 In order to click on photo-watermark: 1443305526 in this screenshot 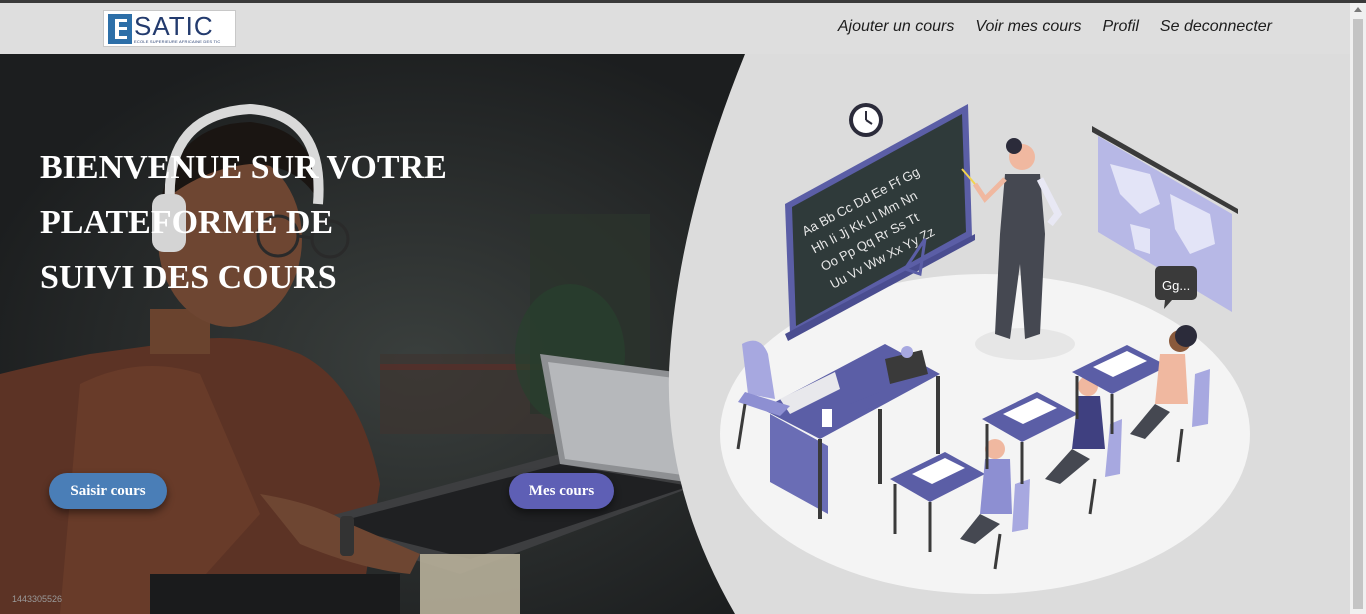, I will do `click(37, 599)`.